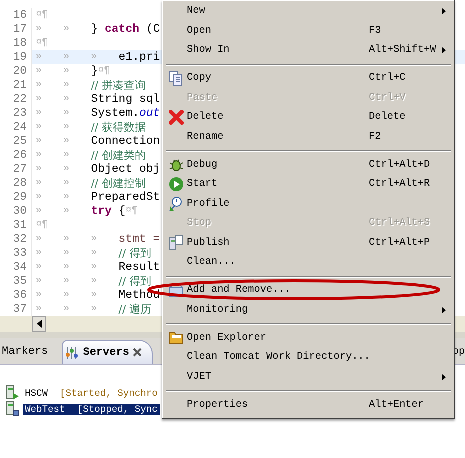 The height and width of the screenshot is (458, 465). Describe the element at coordinates (20, 127) in the screenshot. I see `line-number: 24` at that location.